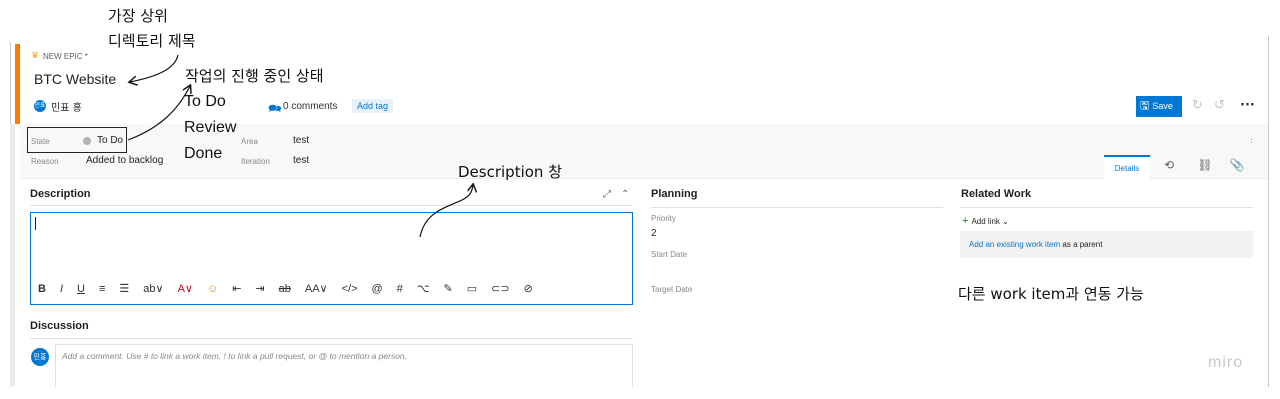 Image resolution: width=1280 pixels, height=399 pixels. Describe the element at coordinates (446, 211) in the screenshot. I see `arrow-to-description` at that location.